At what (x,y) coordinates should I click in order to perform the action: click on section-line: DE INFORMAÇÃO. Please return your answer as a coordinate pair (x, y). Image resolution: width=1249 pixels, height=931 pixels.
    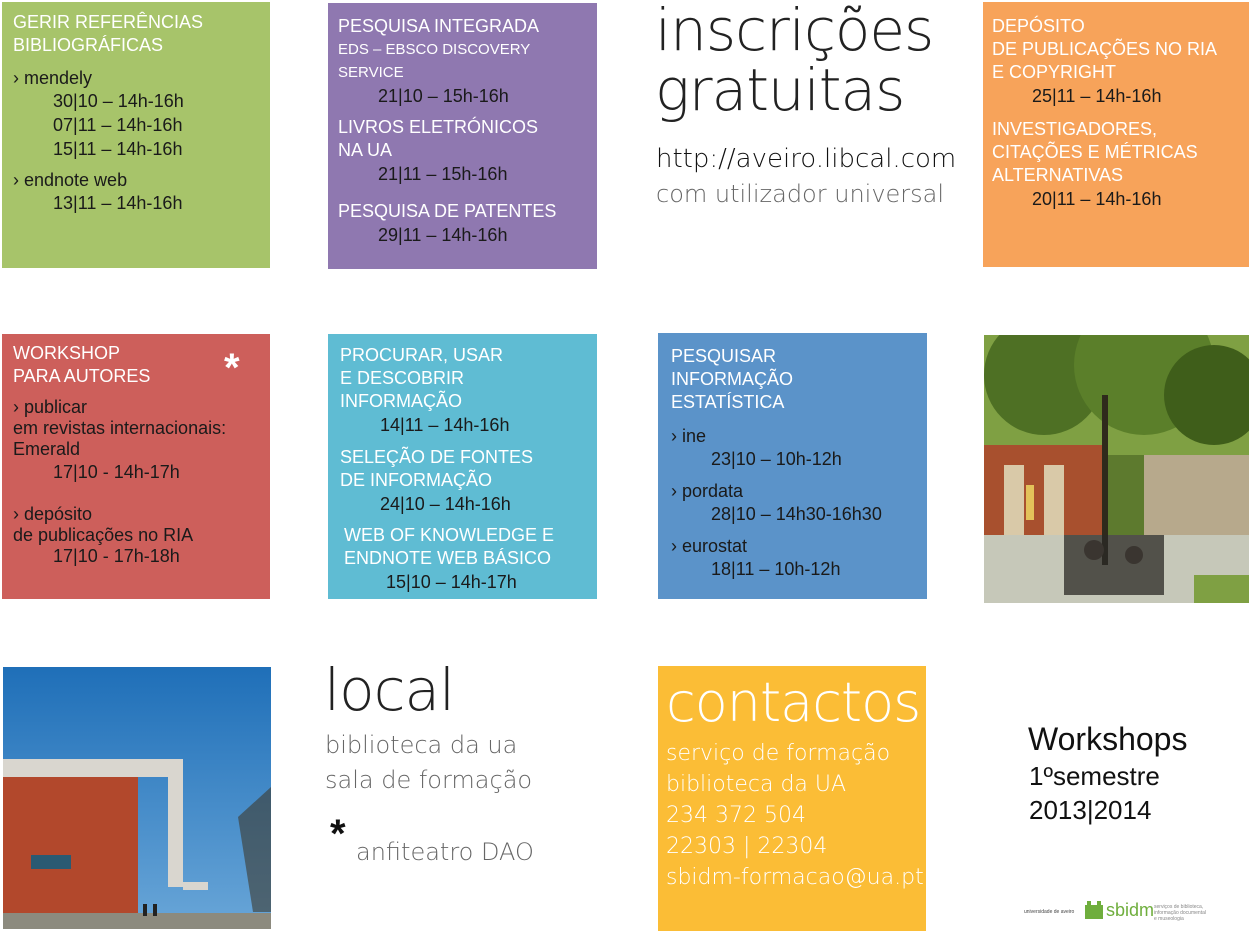
    Looking at the image, I should click on (416, 480).